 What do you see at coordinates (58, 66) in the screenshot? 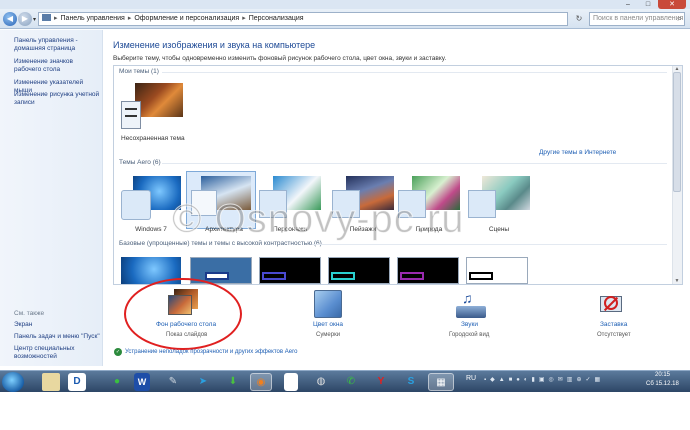
I see `sidebar-link-desktop-icons: Изменение значков рабочего стола` at bounding box center [58, 66].